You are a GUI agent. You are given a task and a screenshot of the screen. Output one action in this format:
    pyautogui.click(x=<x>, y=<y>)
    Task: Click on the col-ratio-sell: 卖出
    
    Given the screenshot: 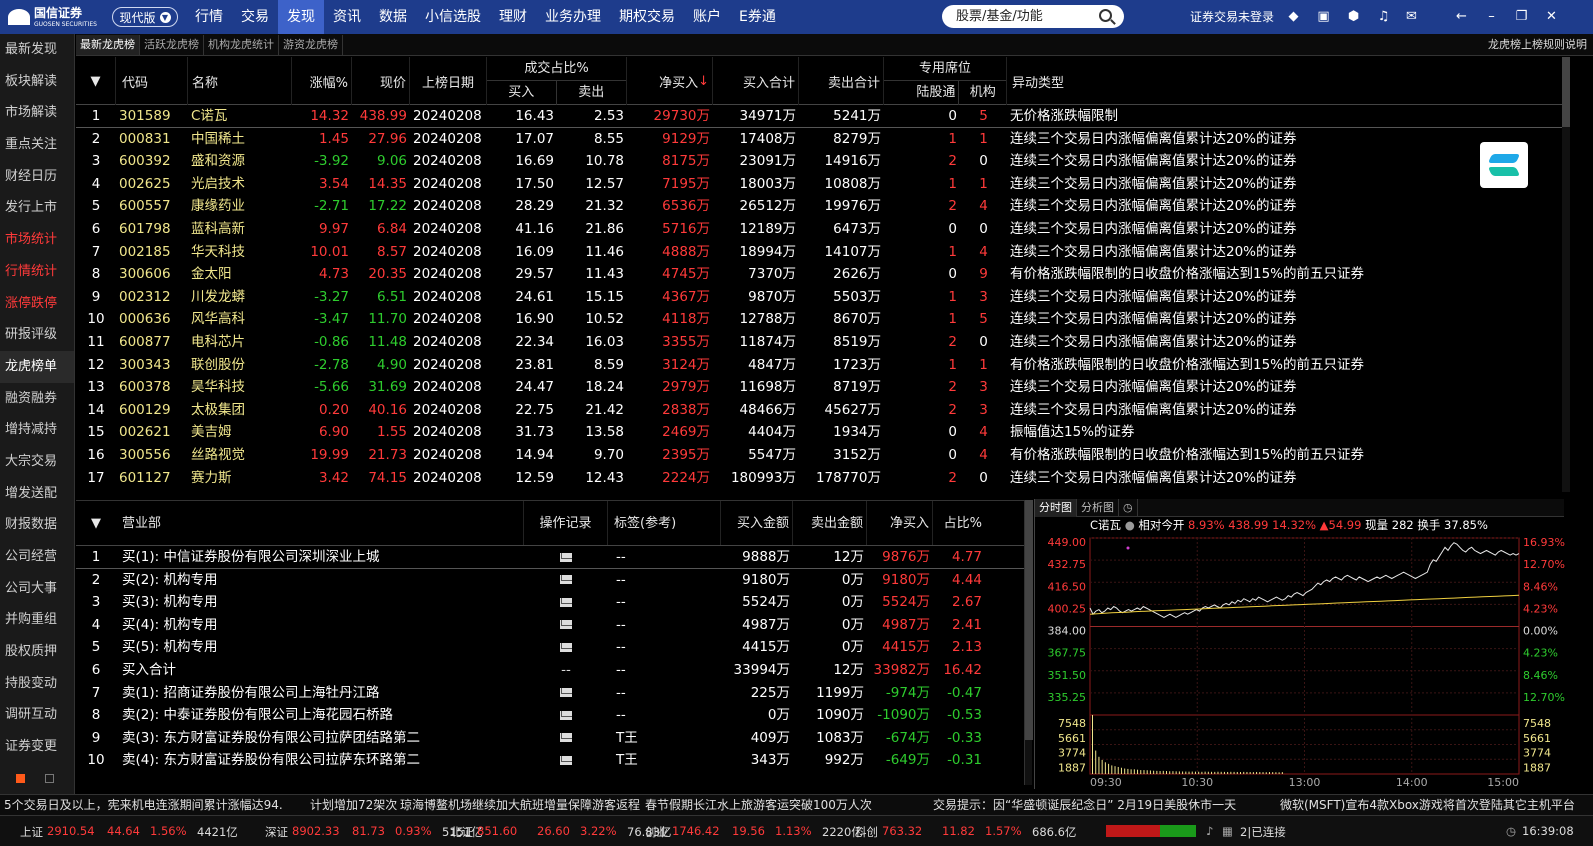 What is the action you would take?
    pyautogui.click(x=592, y=93)
    